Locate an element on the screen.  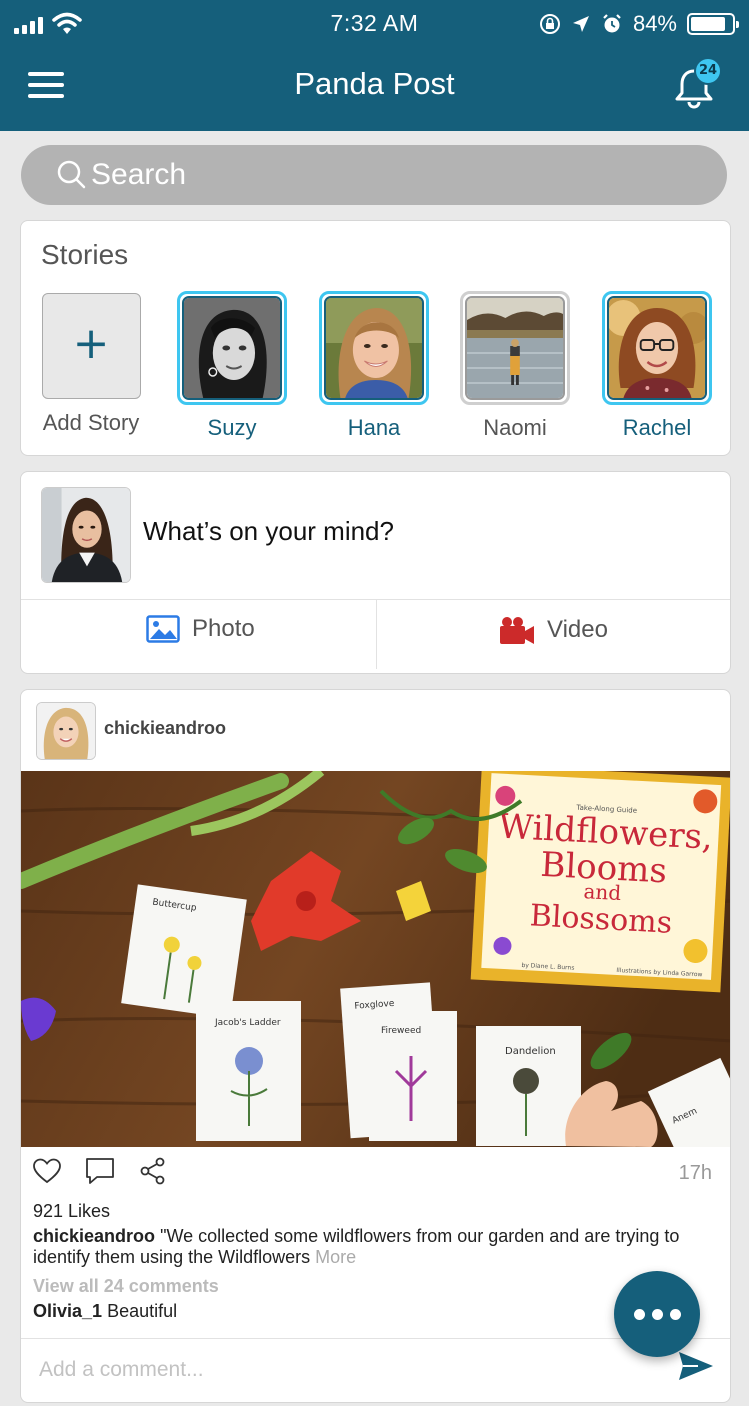
heart-icon is located at coordinates (47, 1171).